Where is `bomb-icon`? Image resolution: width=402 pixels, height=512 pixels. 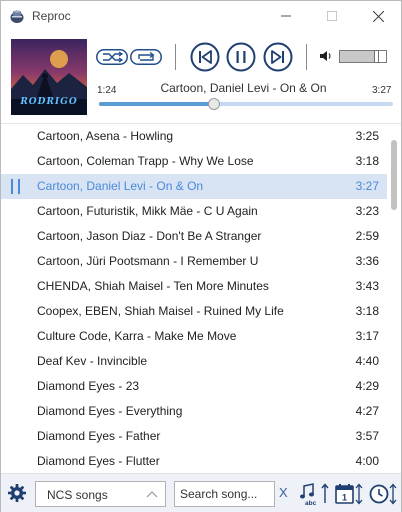 bomb-icon is located at coordinates (17, 16).